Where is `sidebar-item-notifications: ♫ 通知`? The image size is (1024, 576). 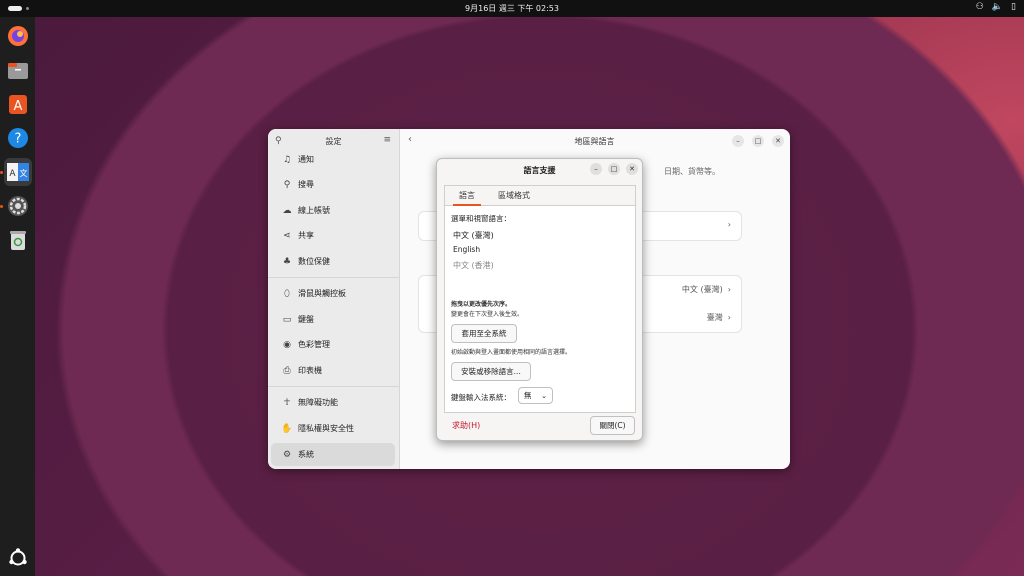
sidebar-item-notifications: ♫ 通知 is located at coordinates (333, 159).